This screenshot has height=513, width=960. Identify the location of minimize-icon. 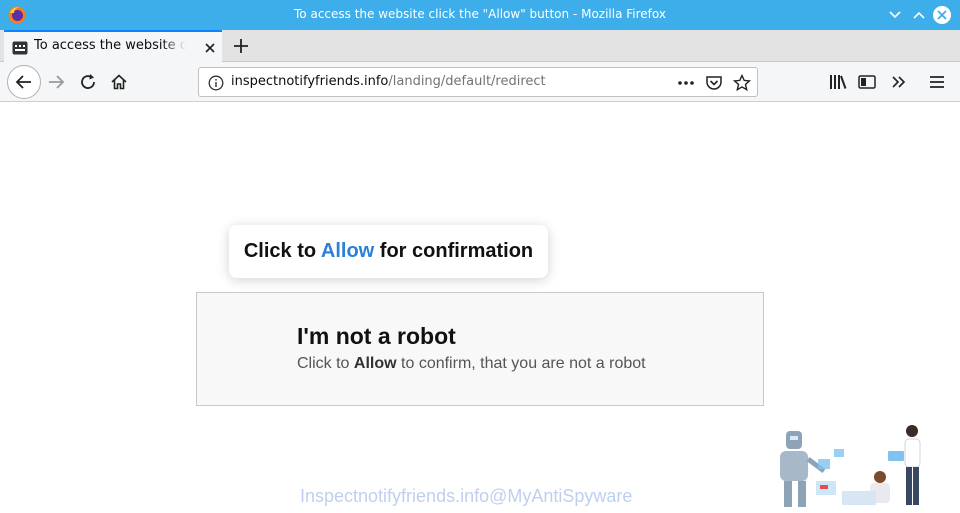
(895, 15).